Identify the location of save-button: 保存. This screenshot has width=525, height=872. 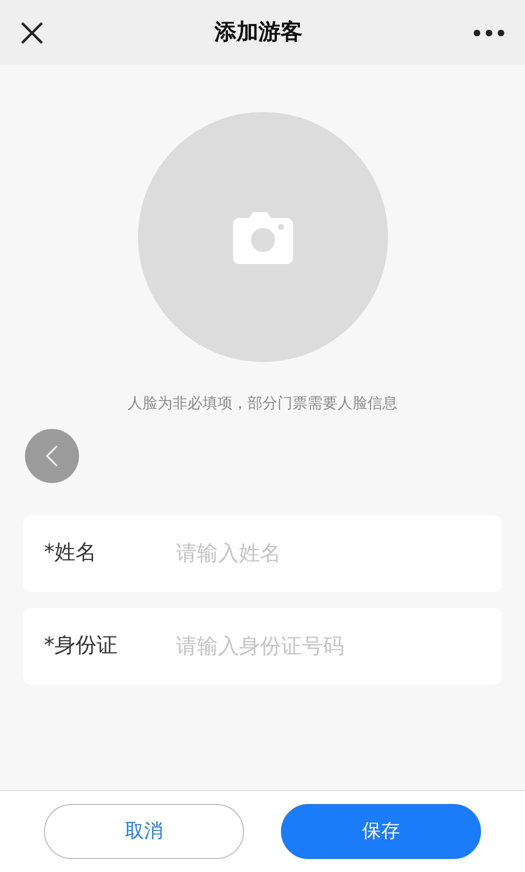
(381, 831).